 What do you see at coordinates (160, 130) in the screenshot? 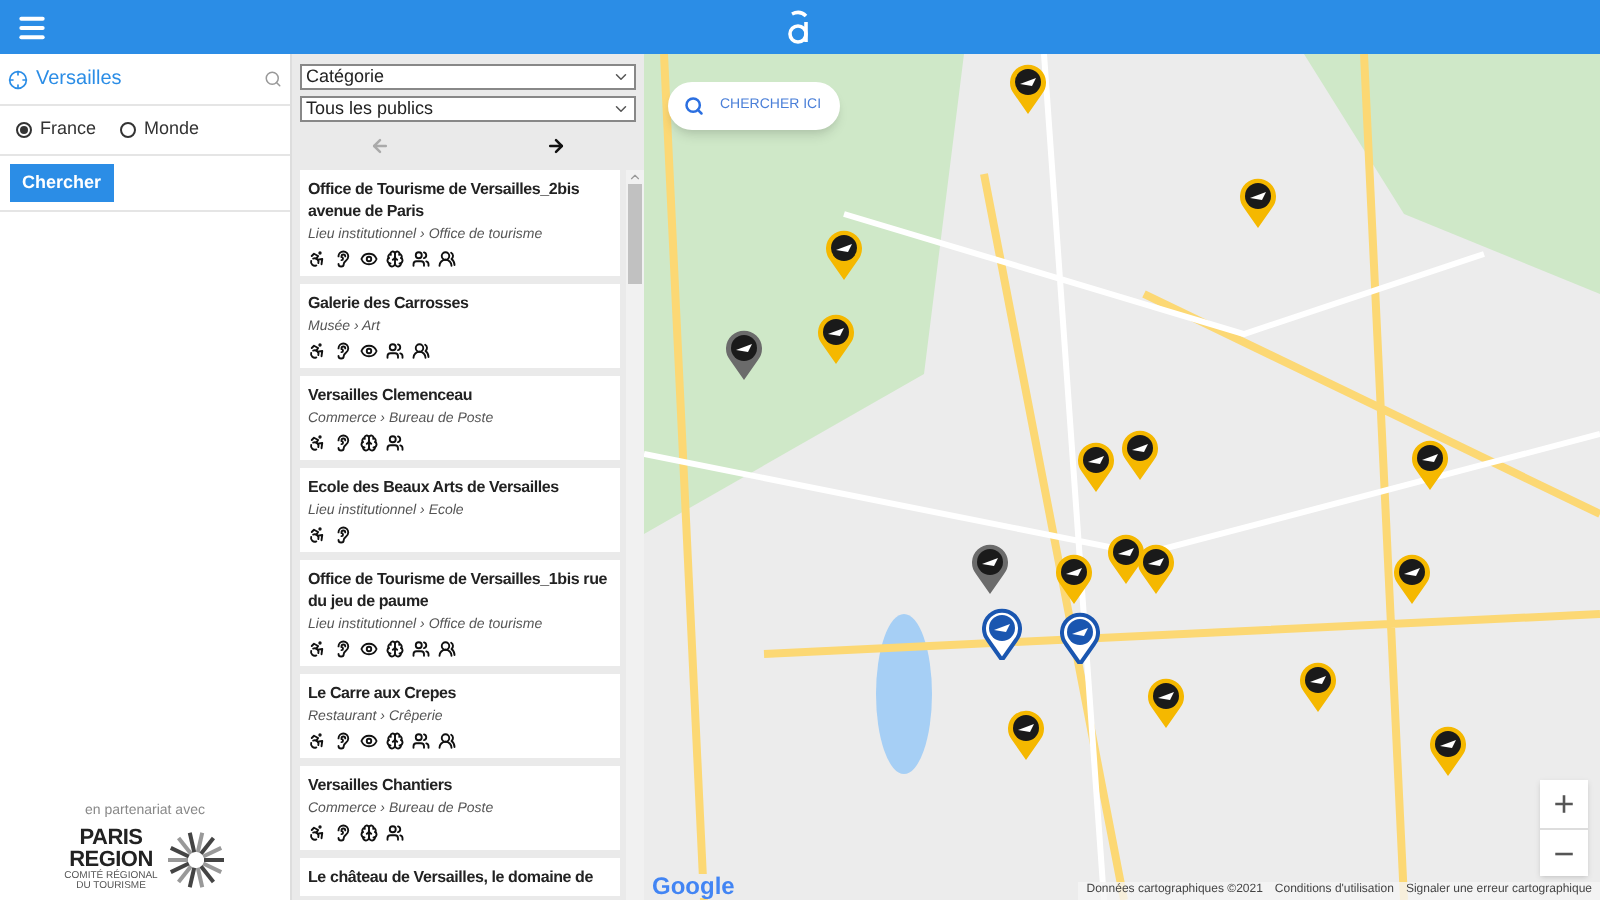
I see `radio-option: Monde` at bounding box center [160, 130].